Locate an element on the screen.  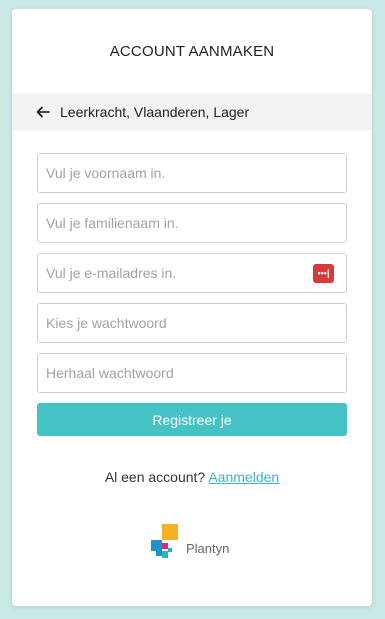
login-prompt-text: Al een account? is located at coordinates (155, 477).